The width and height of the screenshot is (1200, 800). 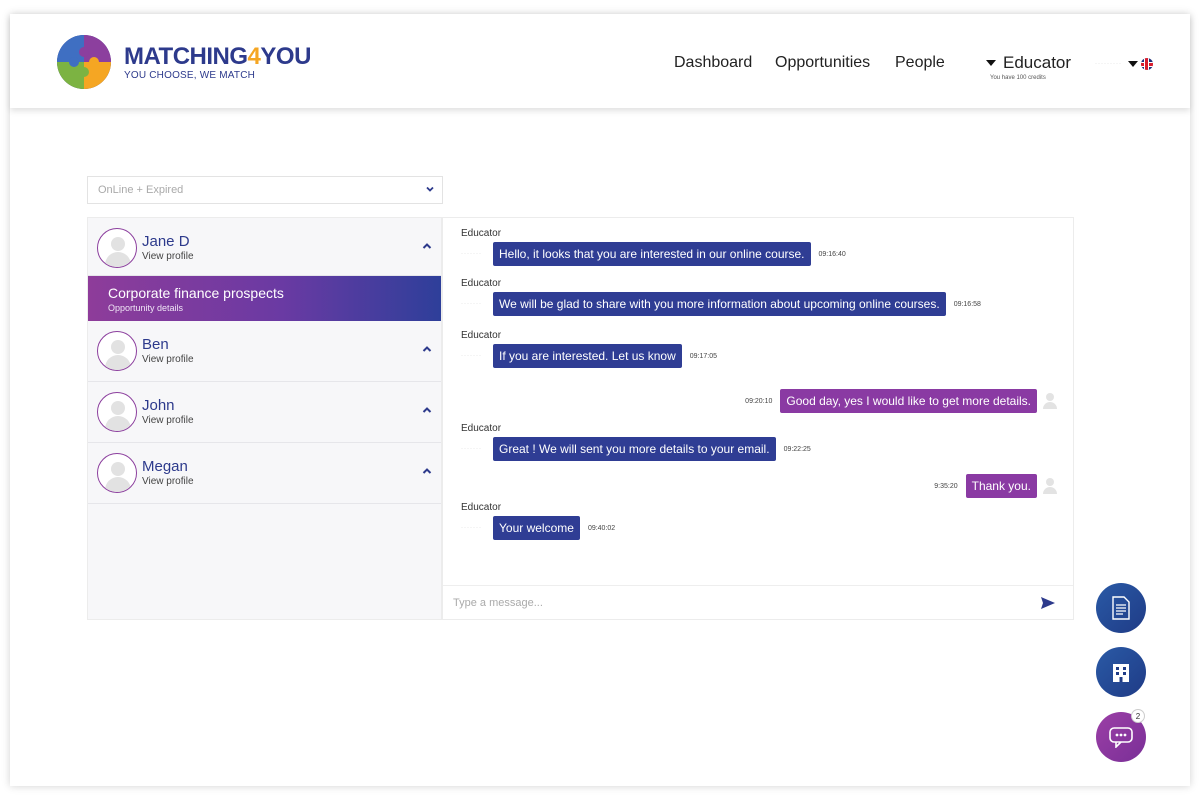 I want to click on nav-opportunities: Opportunities, so click(x=822, y=63).